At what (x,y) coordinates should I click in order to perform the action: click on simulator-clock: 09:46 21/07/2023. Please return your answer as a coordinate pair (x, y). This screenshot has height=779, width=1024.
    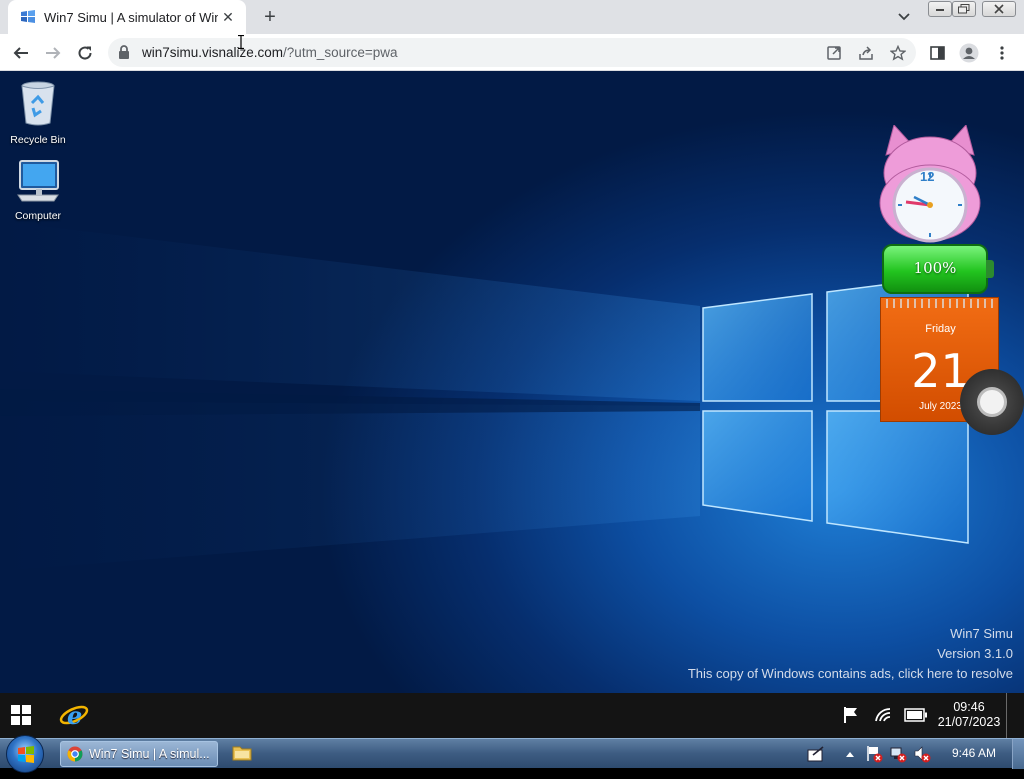
    Looking at the image, I should click on (969, 715).